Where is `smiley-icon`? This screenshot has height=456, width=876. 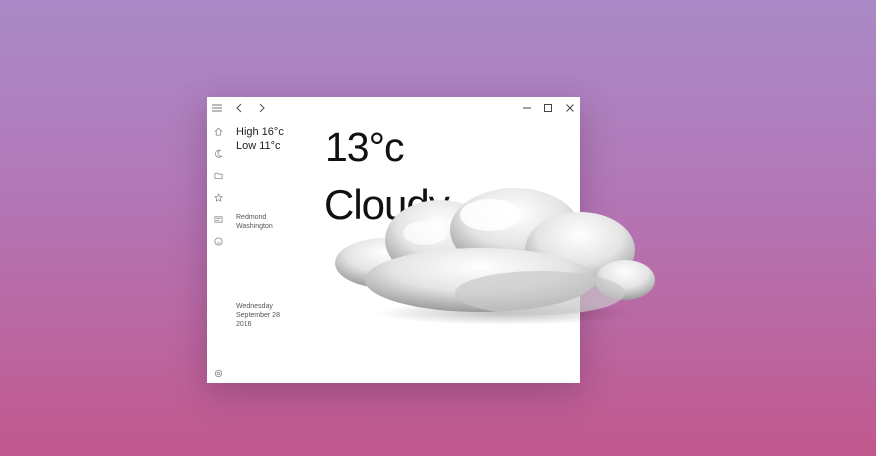 smiley-icon is located at coordinates (218, 241).